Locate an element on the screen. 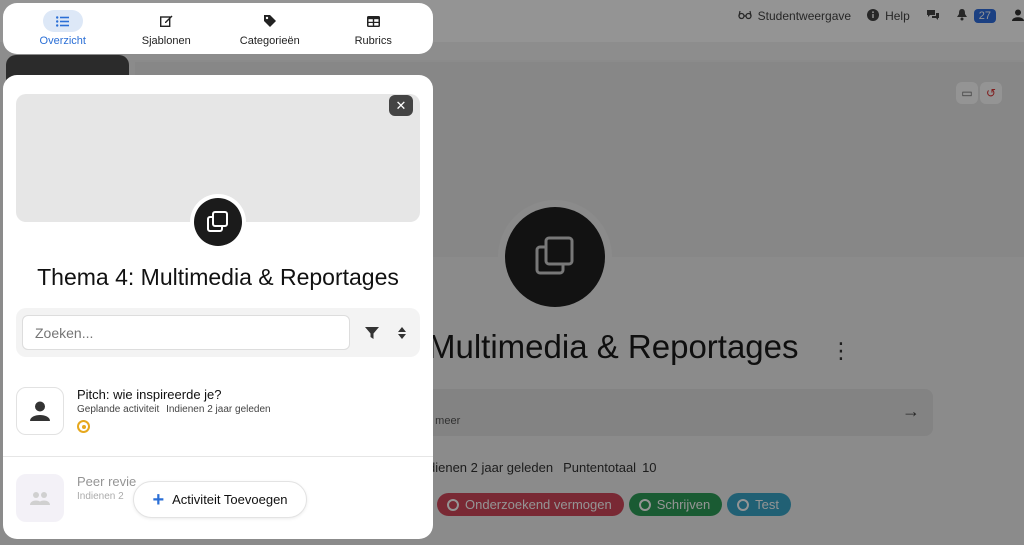 This screenshot has height=545, width=1024. search-input is located at coordinates (186, 332).